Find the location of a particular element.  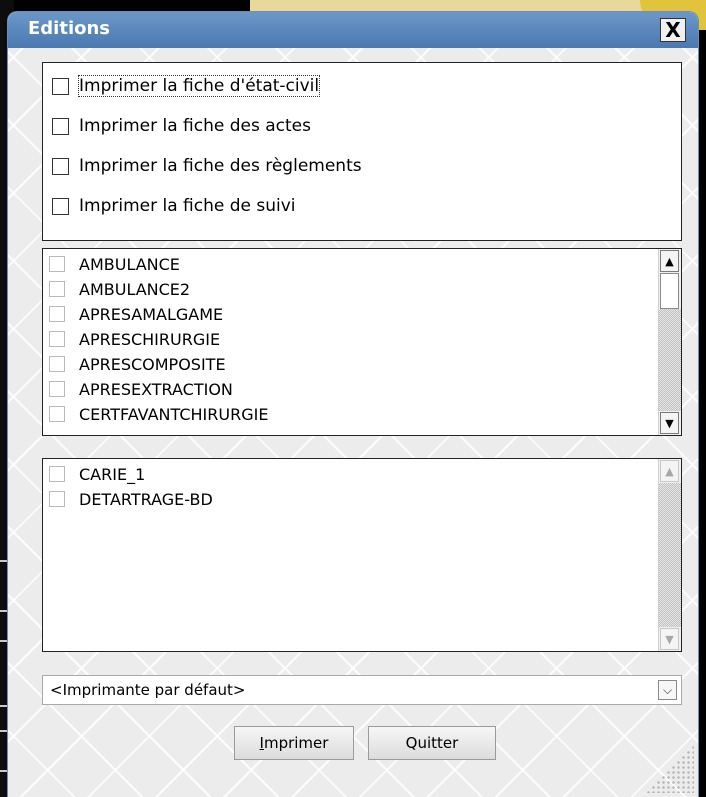

chevron-down-icon: ⌵ is located at coordinates (667, 689).